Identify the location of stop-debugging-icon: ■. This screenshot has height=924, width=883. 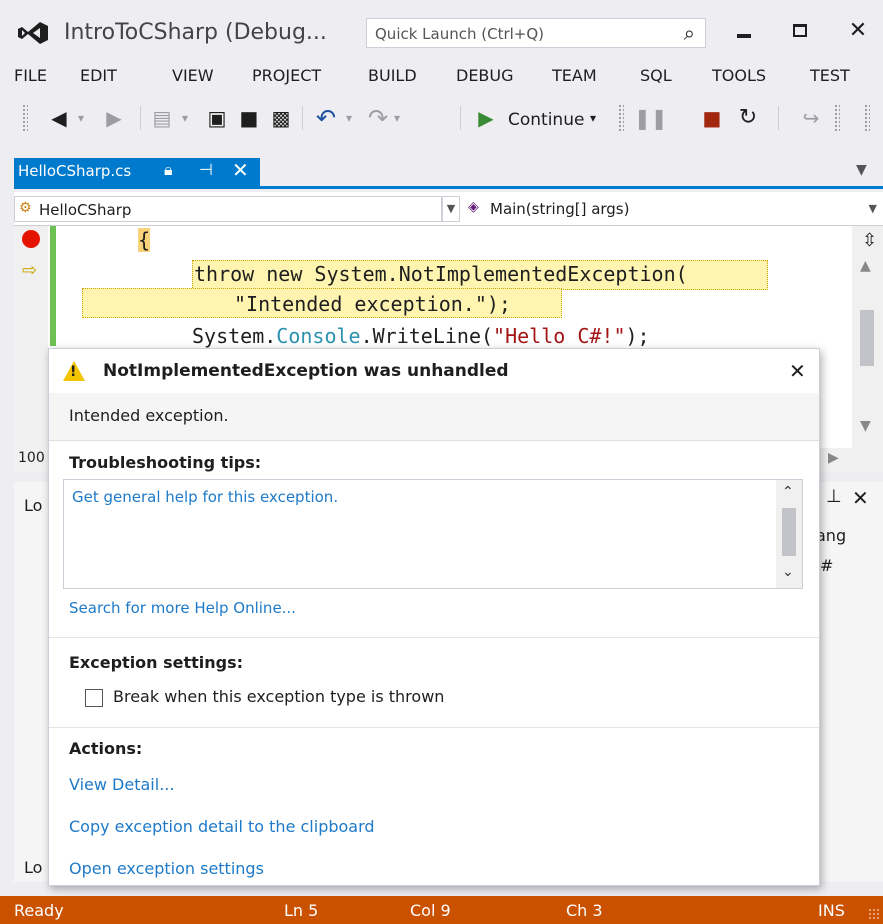
(712, 118).